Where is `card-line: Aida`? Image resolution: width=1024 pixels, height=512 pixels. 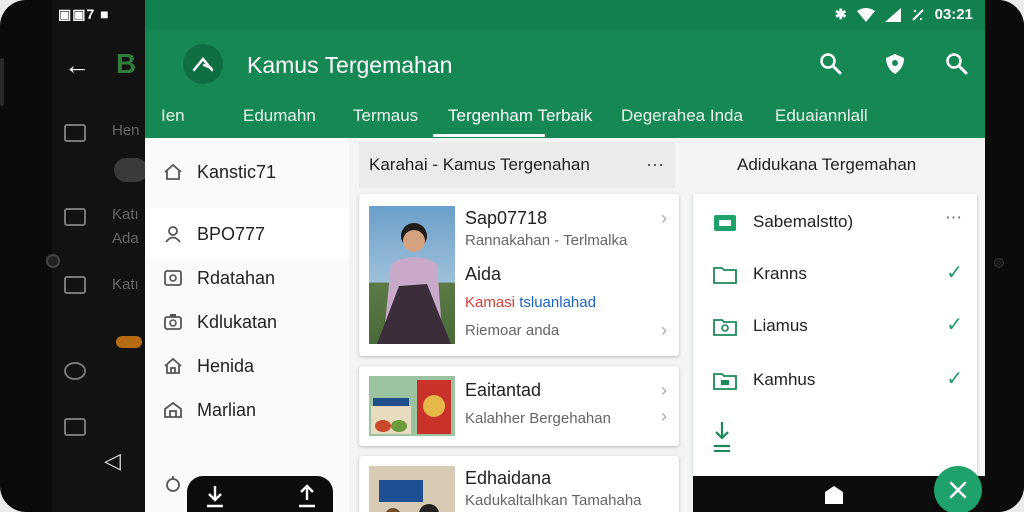
card-line: Aida is located at coordinates (483, 274).